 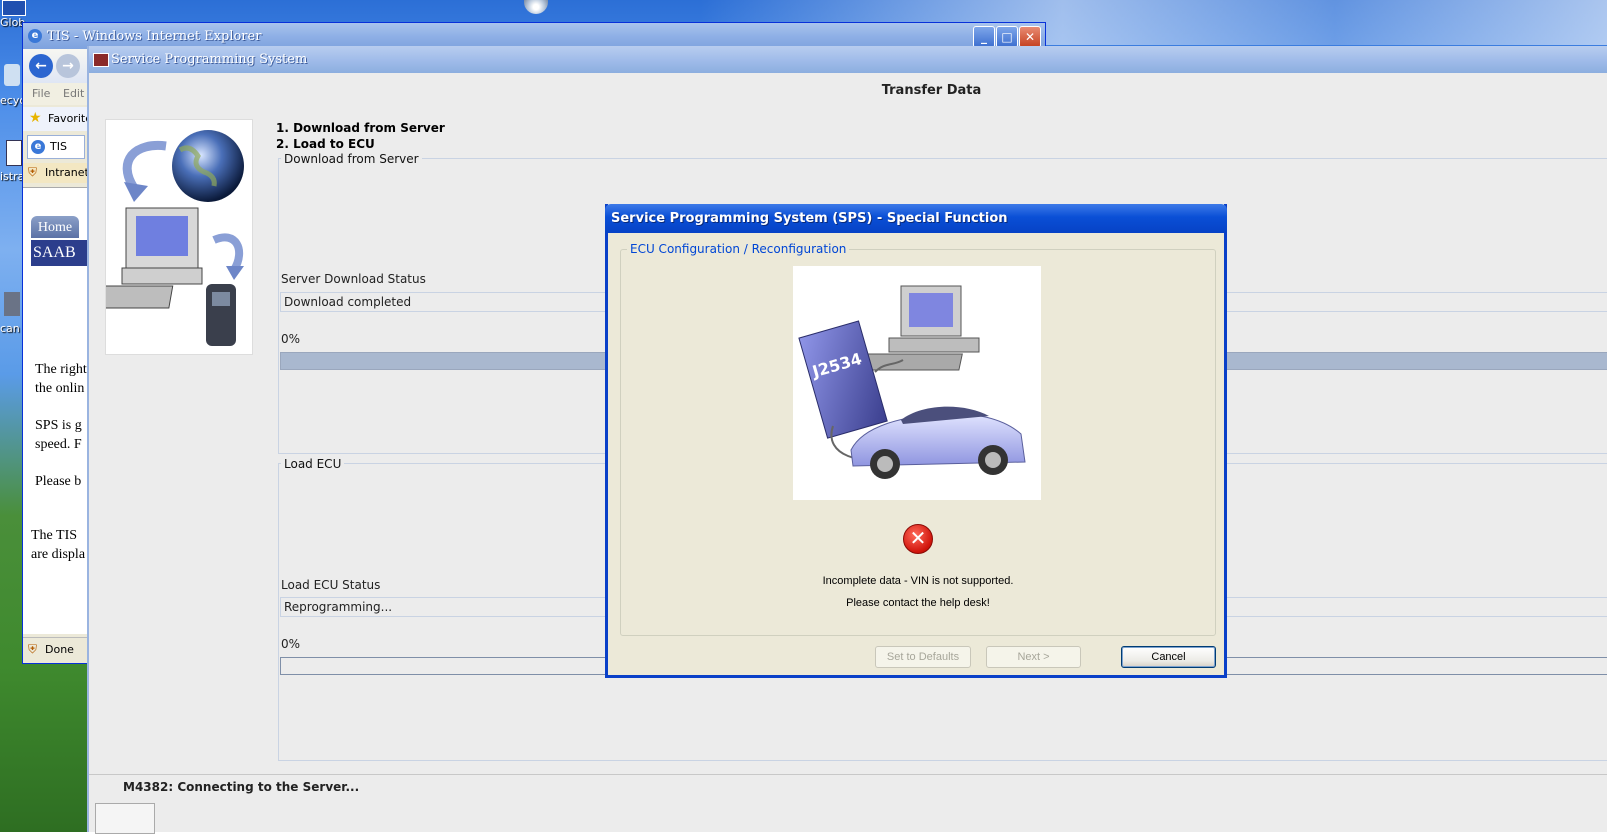 What do you see at coordinates (923, 657) in the screenshot?
I see `set-to-defaults-button: Set to Defaults` at bounding box center [923, 657].